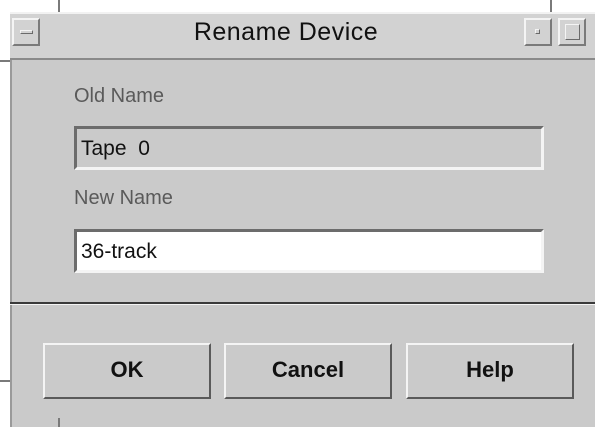 This screenshot has height=427, width=595. What do you see at coordinates (286, 32) in the screenshot?
I see `window-title: Rename Device` at bounding box center [286, 32].